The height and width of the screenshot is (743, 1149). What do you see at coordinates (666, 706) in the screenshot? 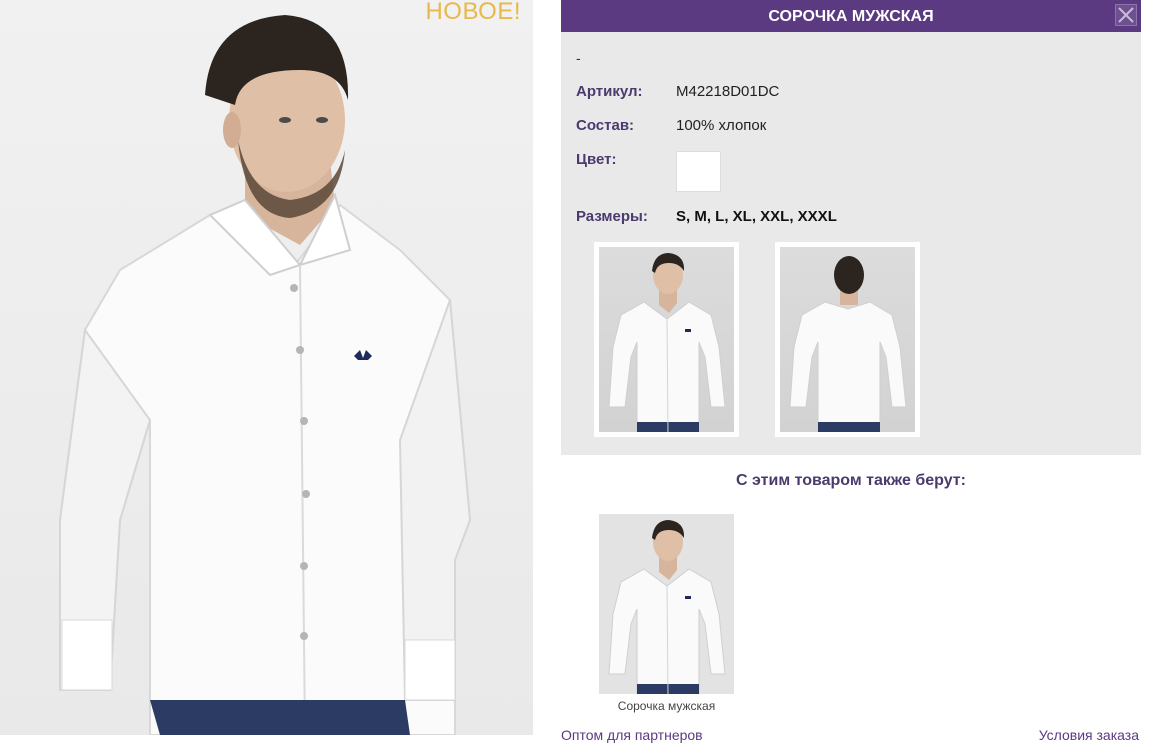
I see `related-item-caption: Сорочка мужская` at bounding box center [666, 706].